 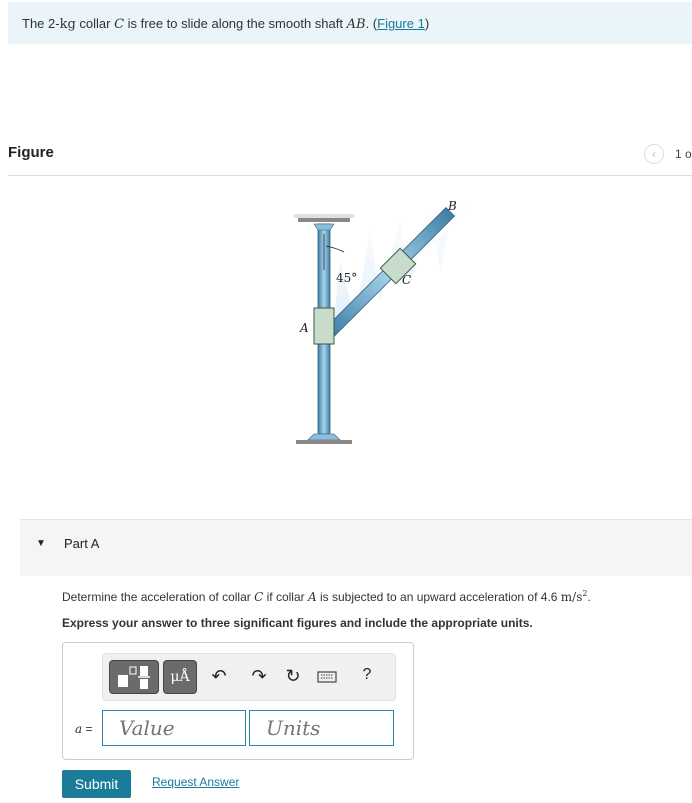 I want to click on unit: m/s, so click(x=571, y=597).